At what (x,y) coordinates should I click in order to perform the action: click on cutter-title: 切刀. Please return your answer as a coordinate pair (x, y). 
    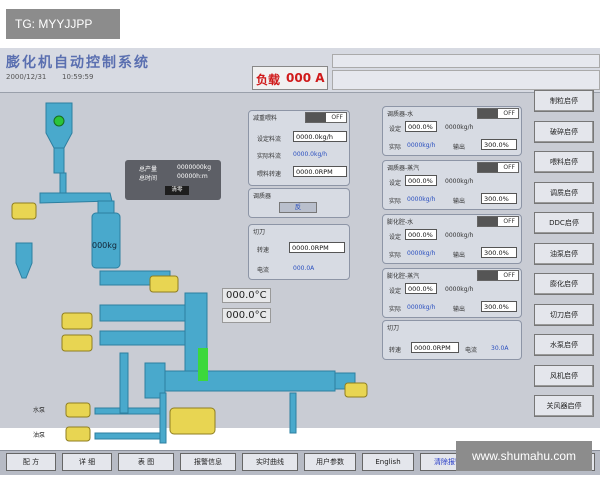
    Looking at the image, I should click on (259, 232).